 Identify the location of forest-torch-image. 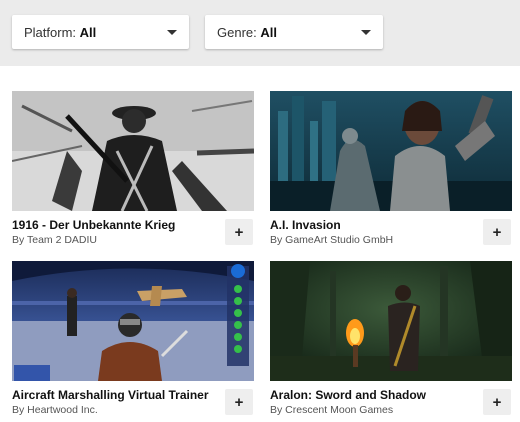
(391, 321).